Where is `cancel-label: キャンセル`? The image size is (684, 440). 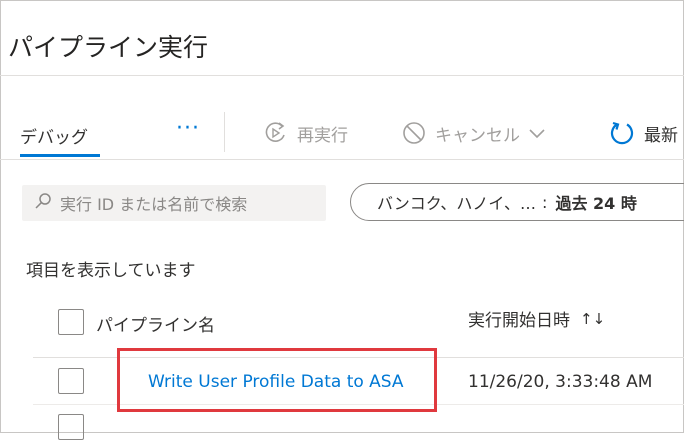
cancel-label: キャンセル is located at coordinates (477, 135).